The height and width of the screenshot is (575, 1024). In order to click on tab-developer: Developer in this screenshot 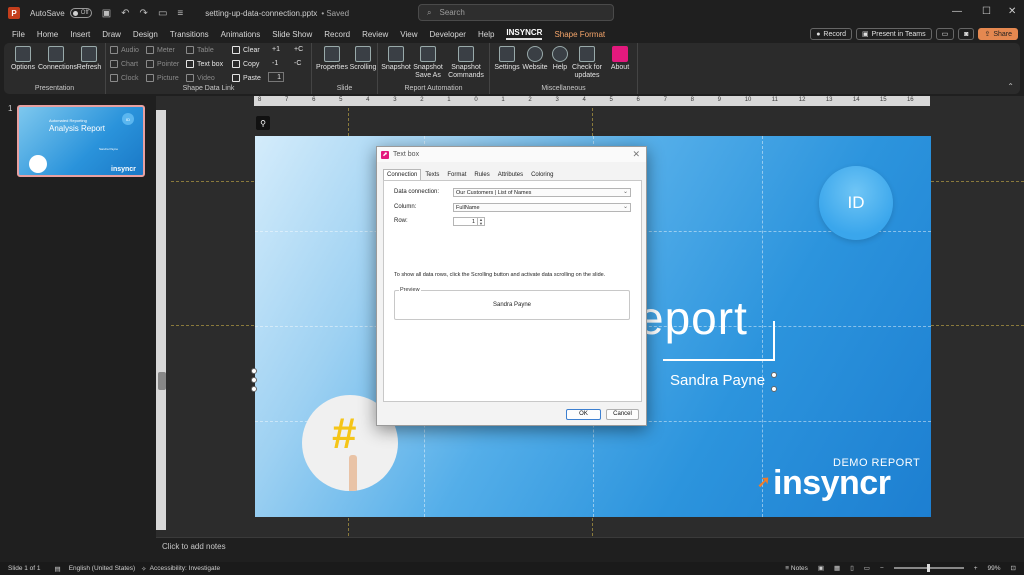, I will do `click(448, 34)`.